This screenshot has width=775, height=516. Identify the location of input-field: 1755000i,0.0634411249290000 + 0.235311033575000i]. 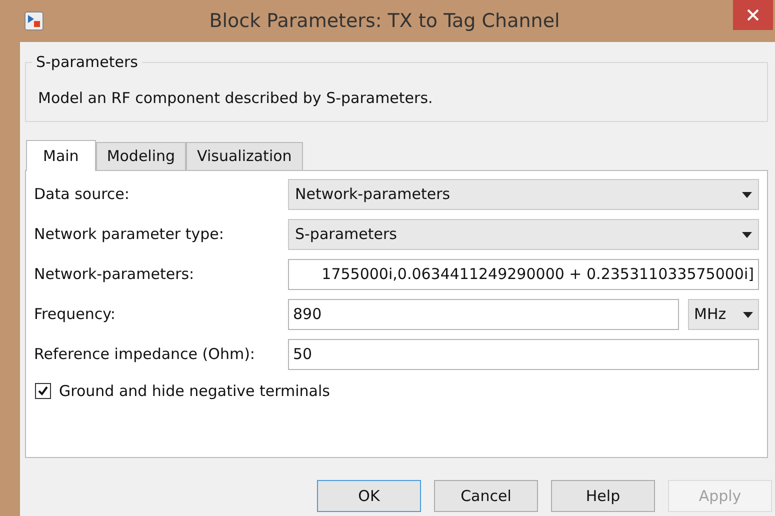
(523, 274).